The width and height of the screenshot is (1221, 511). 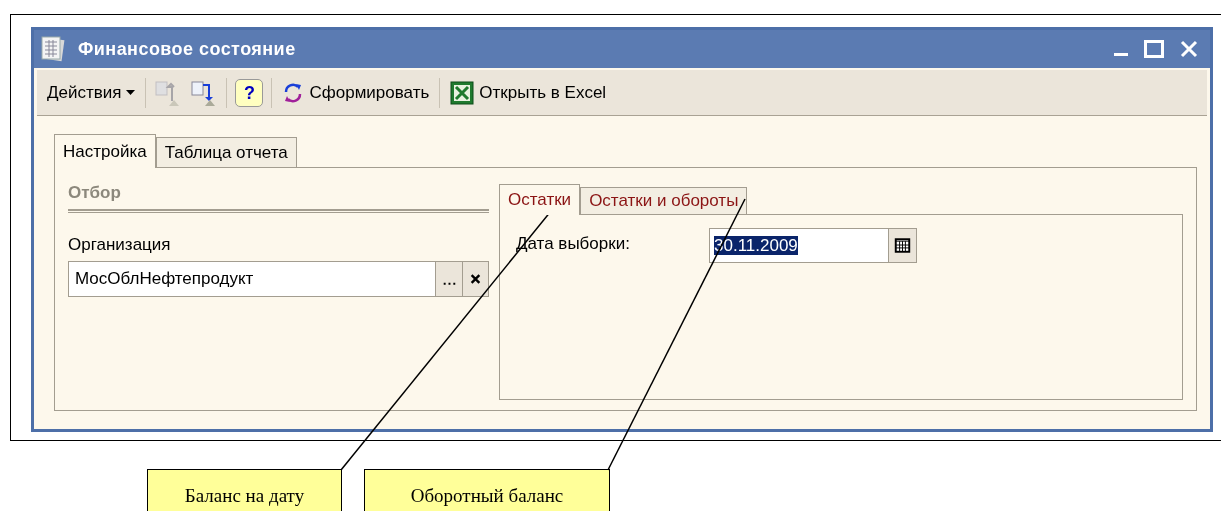 What do you see at coordinates (475, 279) in the screenshot?
I see `clear-icon` at bounding box center [475, 279].